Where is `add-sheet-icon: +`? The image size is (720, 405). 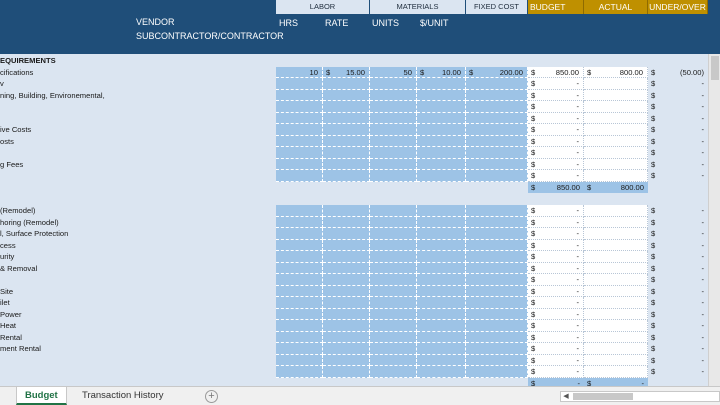
add-sheet-icon: + is located at coordinates (211, 396).